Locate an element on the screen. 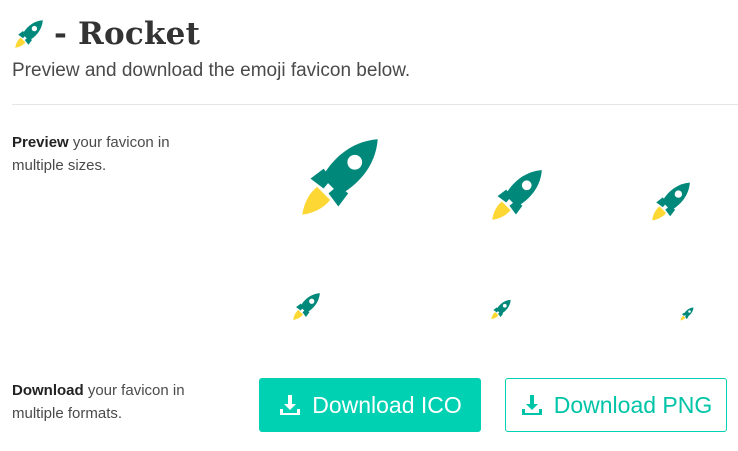  download-ico-button: Download ICO is located at coordinates (370, 405).